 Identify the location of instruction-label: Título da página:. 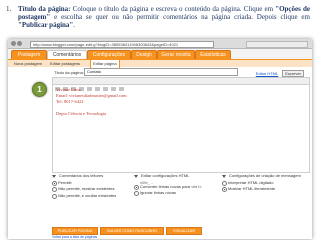
(44, 9).